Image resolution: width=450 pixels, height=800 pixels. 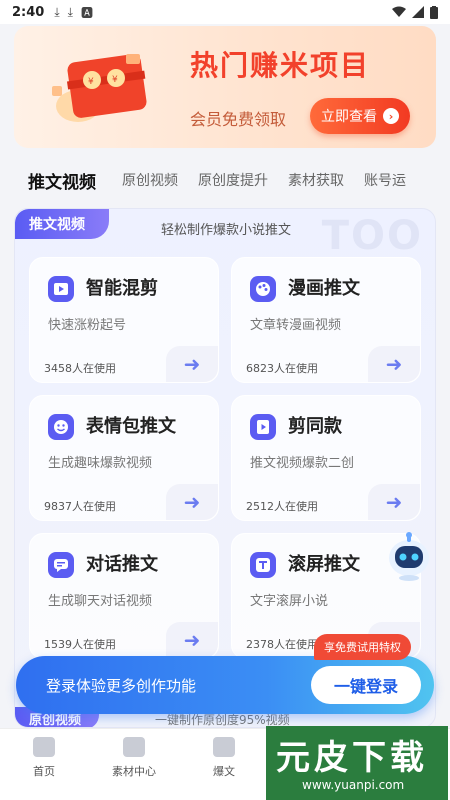 I want to click on red-envelope-gift-icon: ¥ ¥, so click(x=99, y=88).